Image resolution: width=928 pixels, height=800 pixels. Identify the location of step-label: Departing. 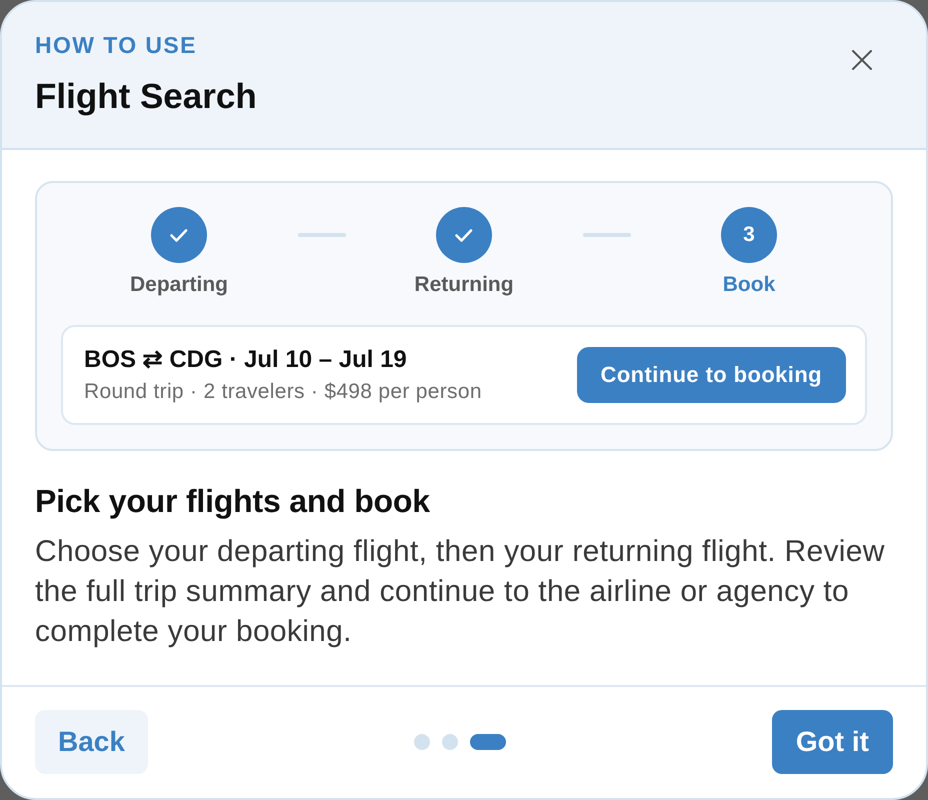
(179, 285).